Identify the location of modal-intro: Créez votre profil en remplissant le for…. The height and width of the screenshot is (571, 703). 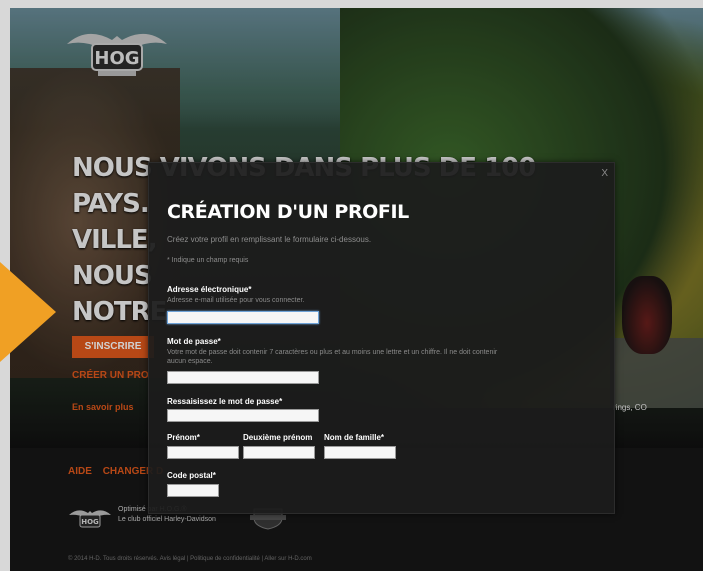
(269, 239).